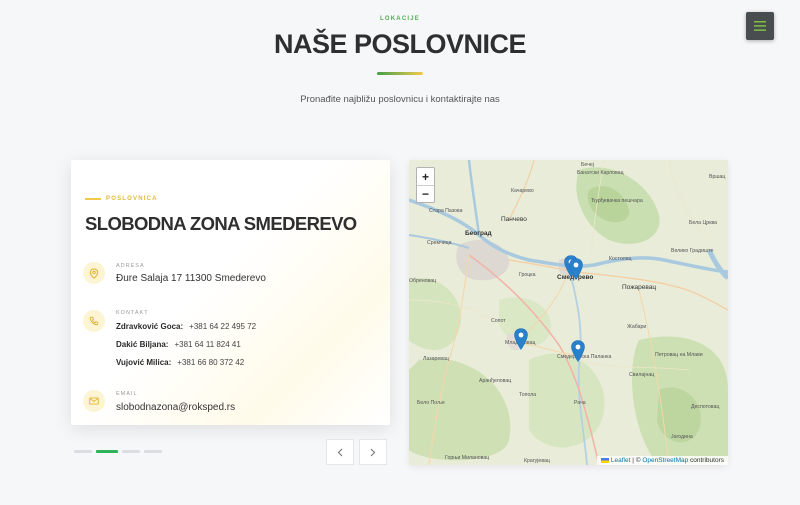  I want to click on map-label: Рача, so click(580, 403).